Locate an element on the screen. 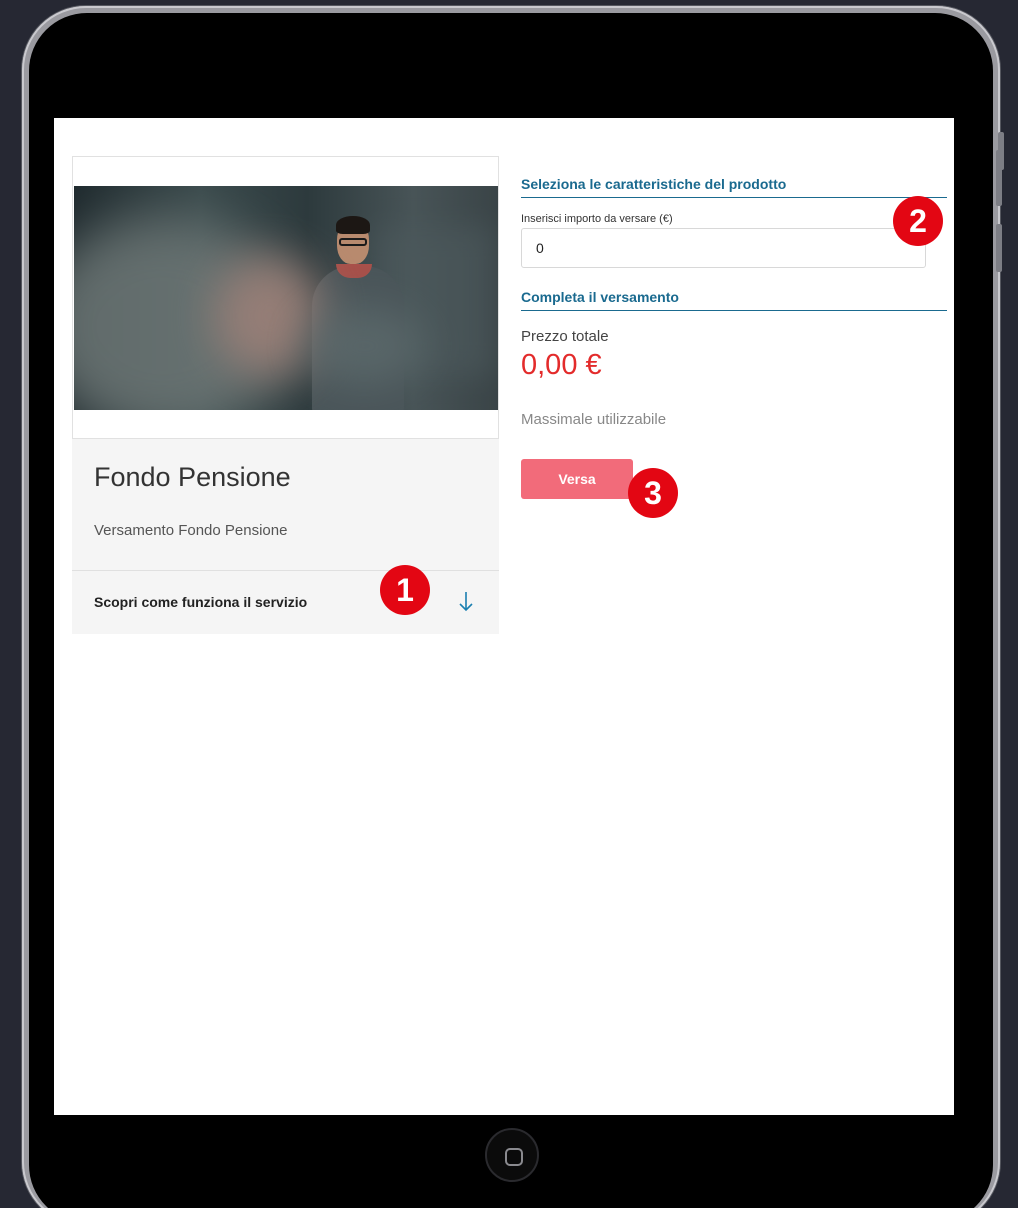 This screenshot has height=1208, width=1018. total-price-value: 0,00 € is located at coordinates (561, 365).